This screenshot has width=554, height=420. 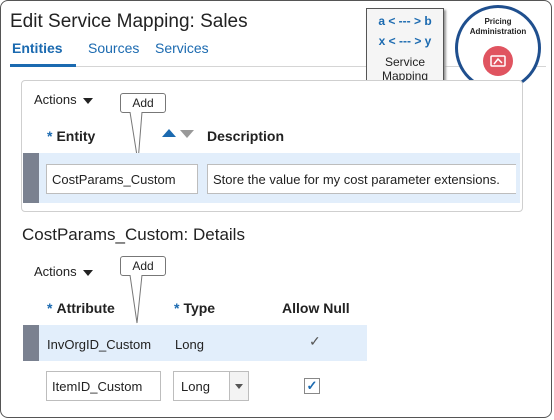 What do you see at coordinates (405, 49) in the screenshot?
I see `service-mapping-badge: a < --- > b x < --- > y Service Mapping` at bounding box center [405, 49].